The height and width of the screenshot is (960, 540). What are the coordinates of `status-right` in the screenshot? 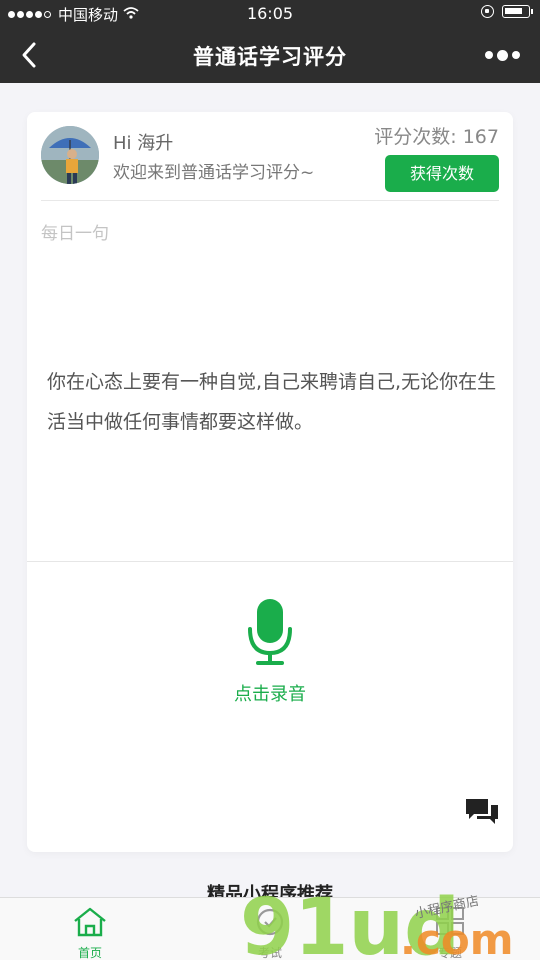 It's located at (507, 11).